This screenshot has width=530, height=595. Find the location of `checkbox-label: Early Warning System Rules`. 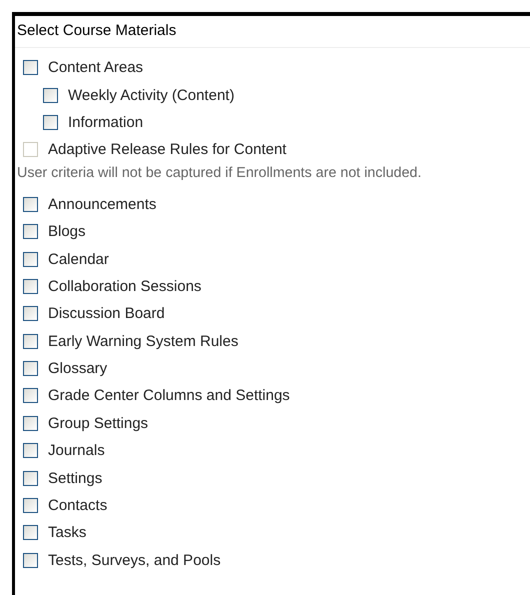

checkbox-label: Early Warning System Rules is located at coordinates (143, 341).